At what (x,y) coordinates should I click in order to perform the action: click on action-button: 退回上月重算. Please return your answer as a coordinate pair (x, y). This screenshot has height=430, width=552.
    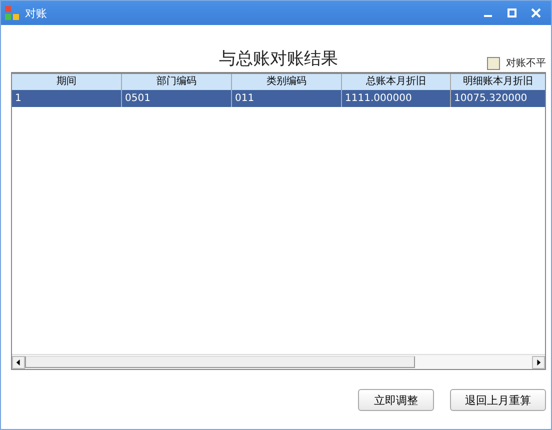
    Looking at the image, I should click on (498, 400).